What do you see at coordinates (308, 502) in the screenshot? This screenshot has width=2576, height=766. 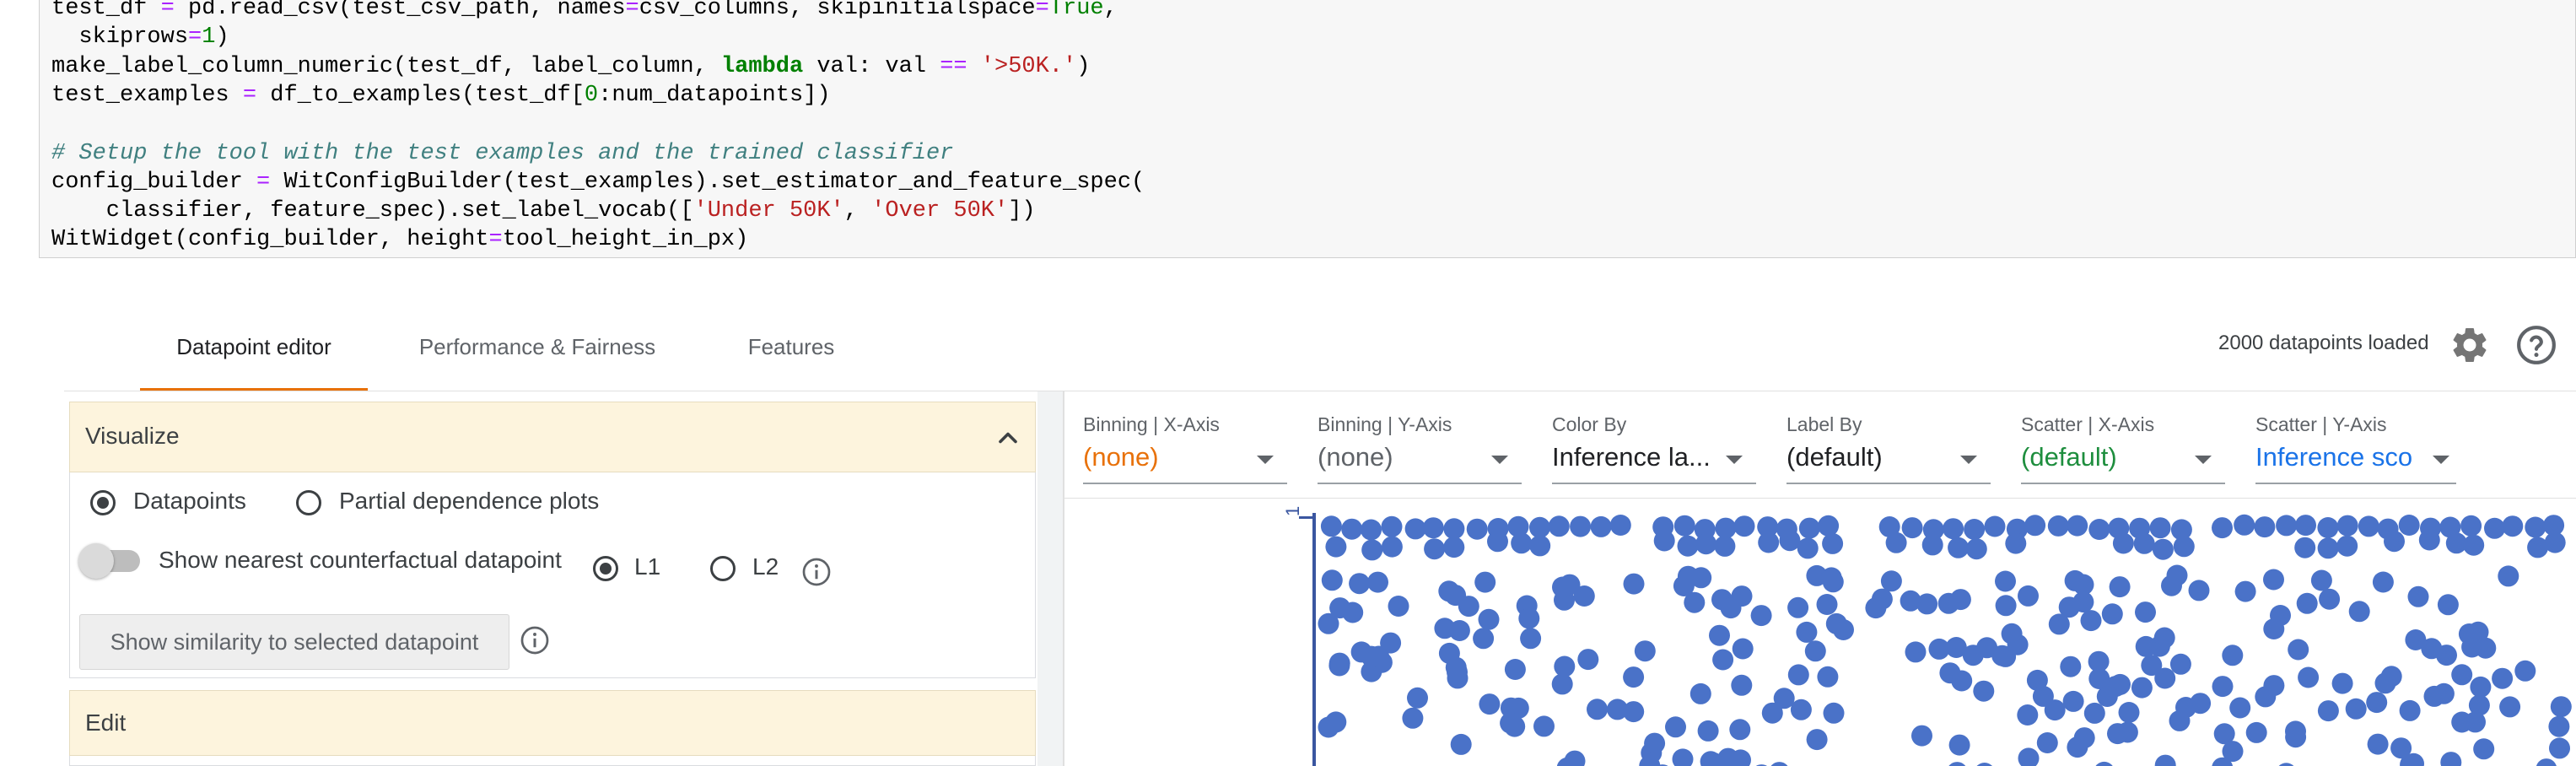 I see `pdp-radio` at bounding box center [308, 502].